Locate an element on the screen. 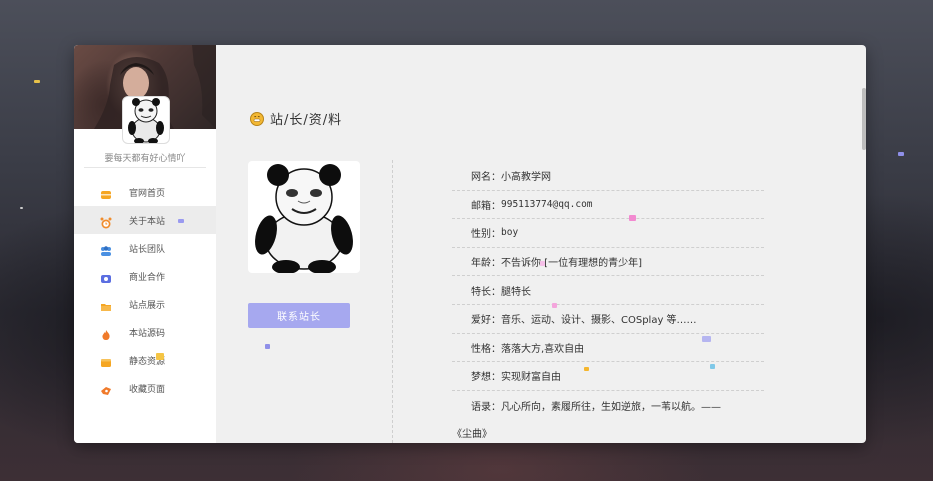 Image resolution: width=933 pixels, height=481 pixels. page-title: 站/长/资/料 is located at coordinates (296, 118).